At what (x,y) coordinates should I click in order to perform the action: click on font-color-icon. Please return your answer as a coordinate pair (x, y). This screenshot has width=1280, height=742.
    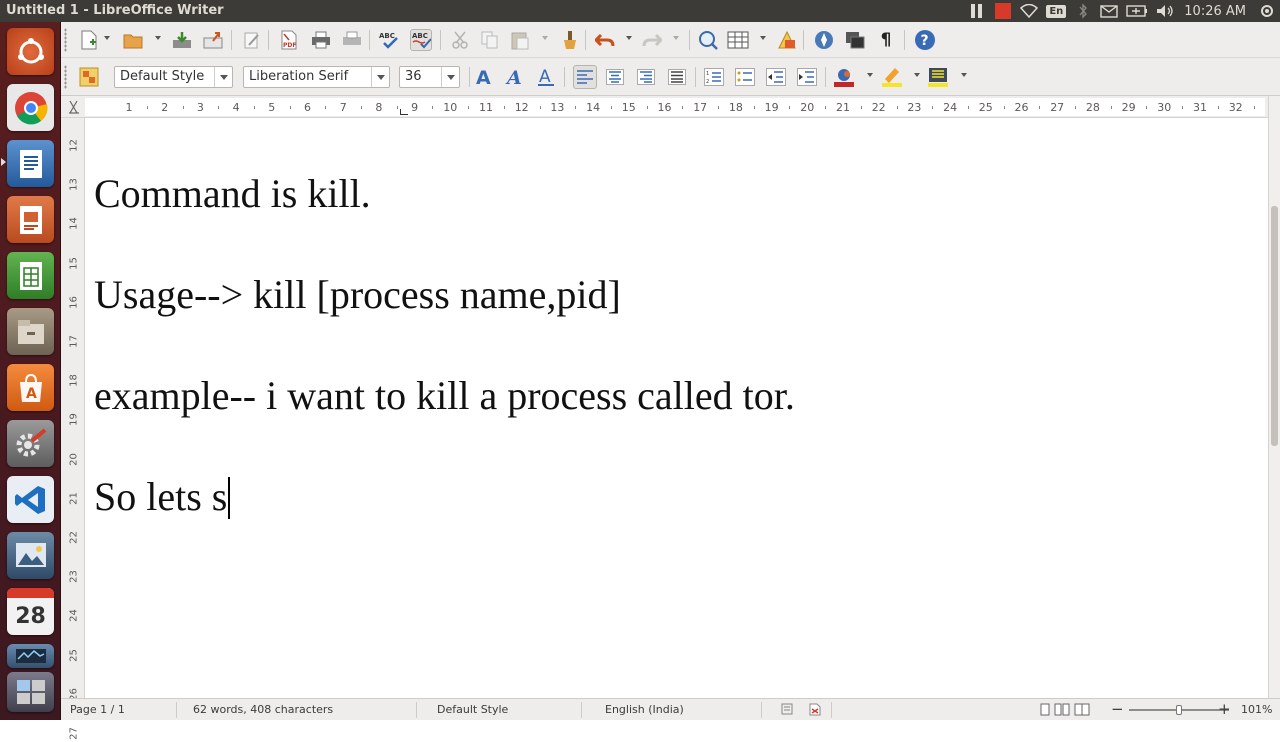
    Looking at the image, I should click on (844, 77).